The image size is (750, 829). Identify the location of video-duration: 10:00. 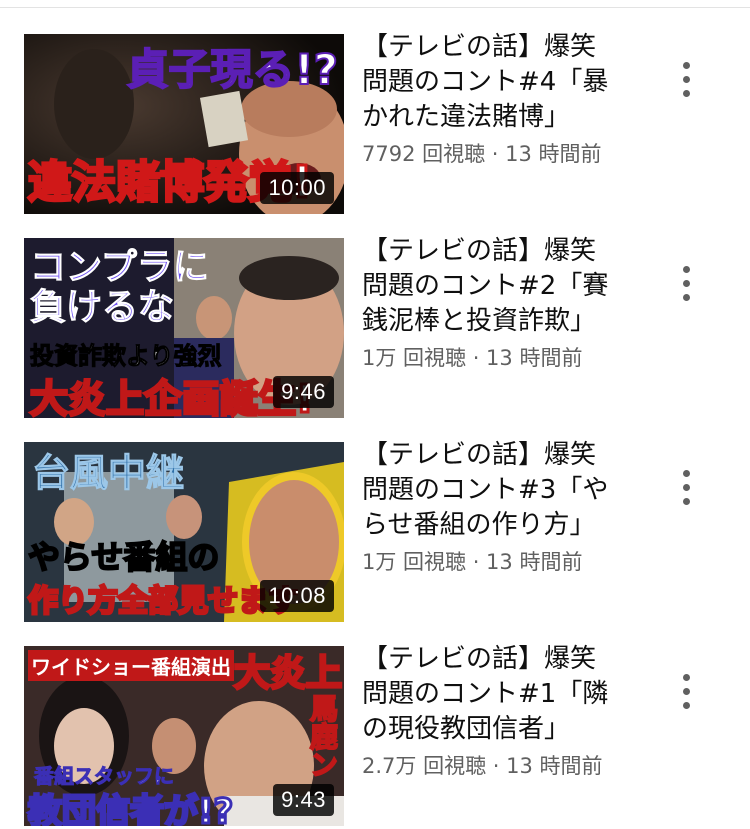
(297, 188).